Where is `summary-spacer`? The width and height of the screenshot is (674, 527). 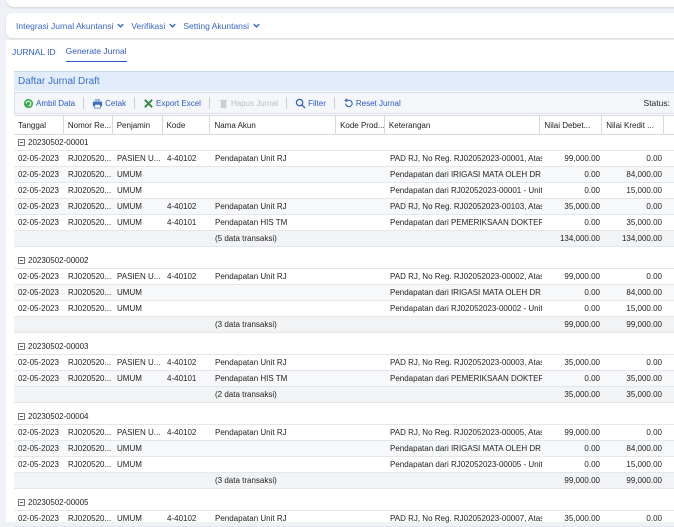
summary-spacer is located at coordinates (112, 324).